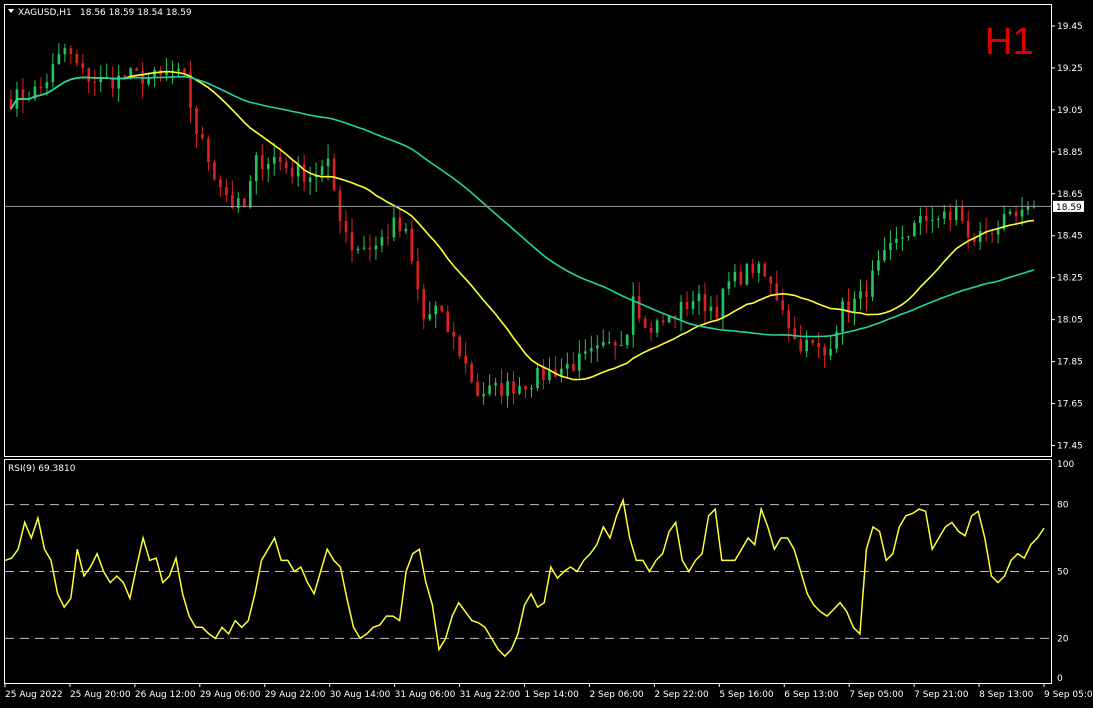 This screenshot has width=1093, height=708. I want to click on time-tick-label: 2 Sep 06:00, so click(616, 695).